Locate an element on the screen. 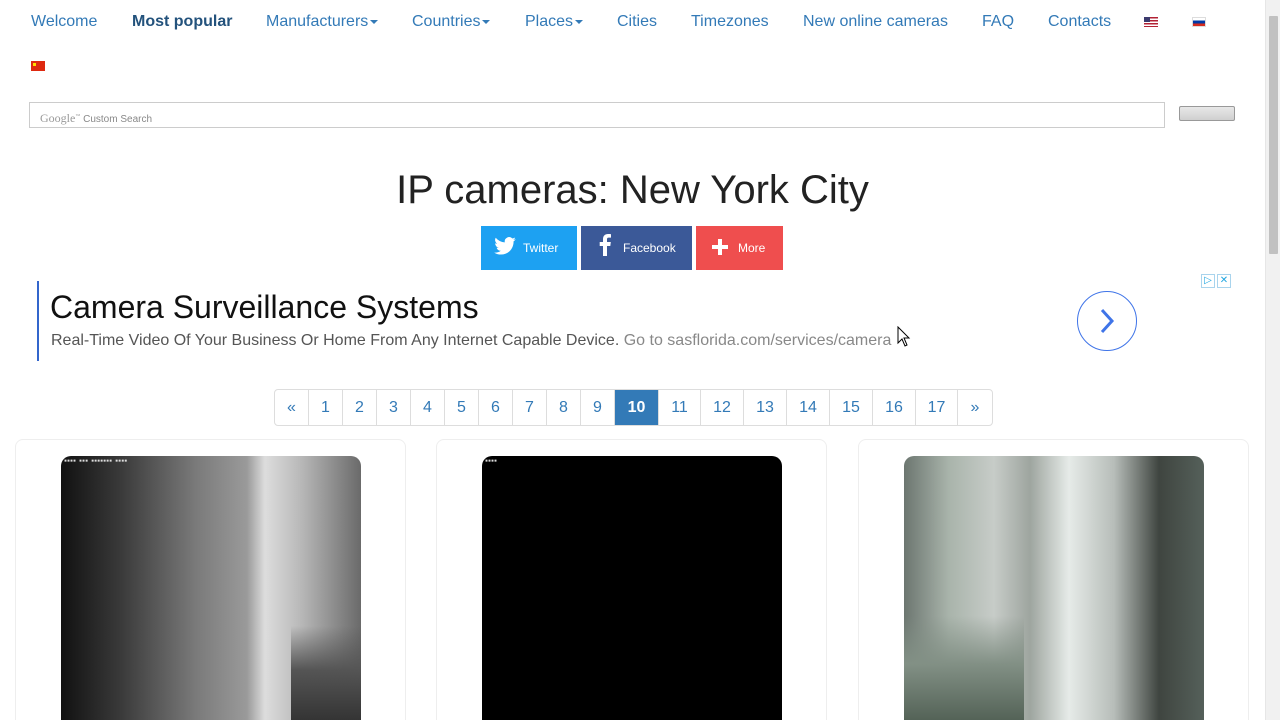 The width and height of the screenshot is (1280, 720). pagination-prev: « is located at coordinates (292, 407).